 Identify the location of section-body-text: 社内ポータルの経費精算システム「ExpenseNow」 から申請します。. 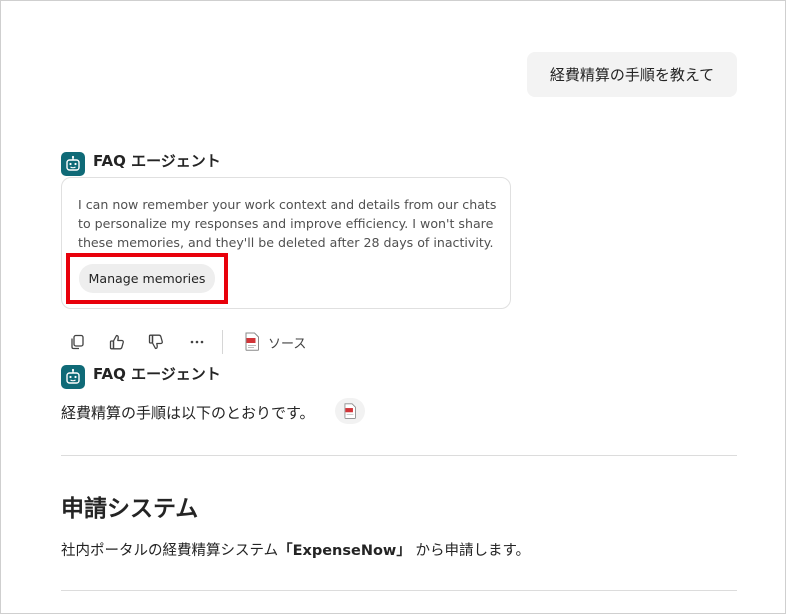
(295, 549).